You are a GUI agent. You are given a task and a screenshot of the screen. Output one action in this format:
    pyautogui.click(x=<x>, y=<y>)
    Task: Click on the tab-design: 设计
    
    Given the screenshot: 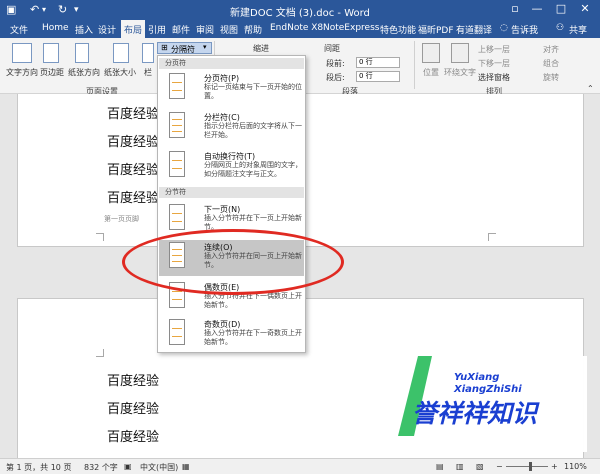 What is the action you would take?
    pyautogui.click(x=107, y=29)
    